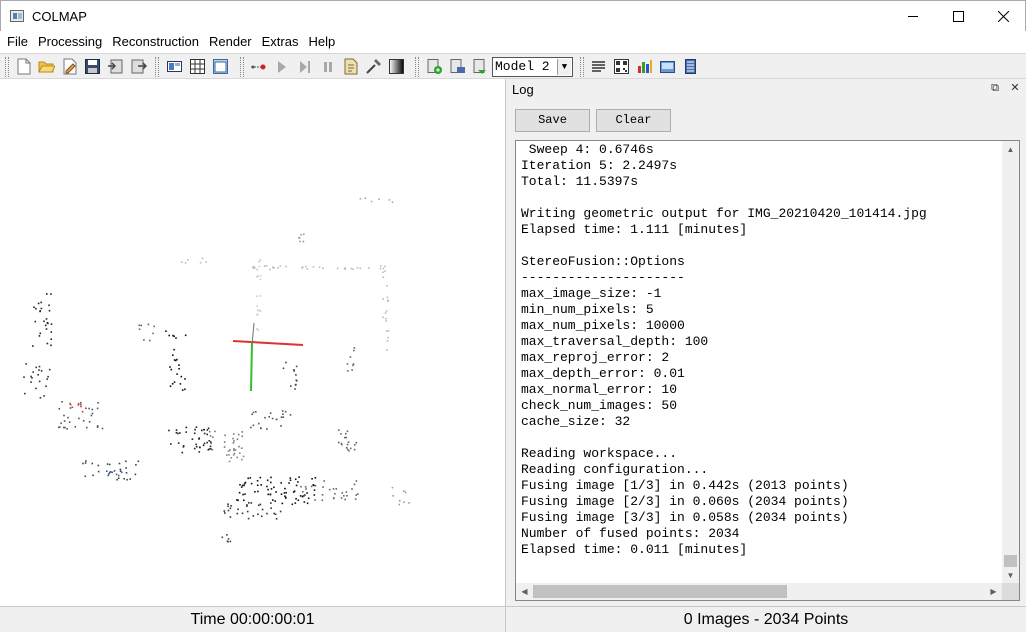 The width and height of the screenshot is (1026, 632). What do you see at coordinates (396, 66) in the screenshot?
I see `dense-reconstruction-icon` at bounding box center [396, 66].